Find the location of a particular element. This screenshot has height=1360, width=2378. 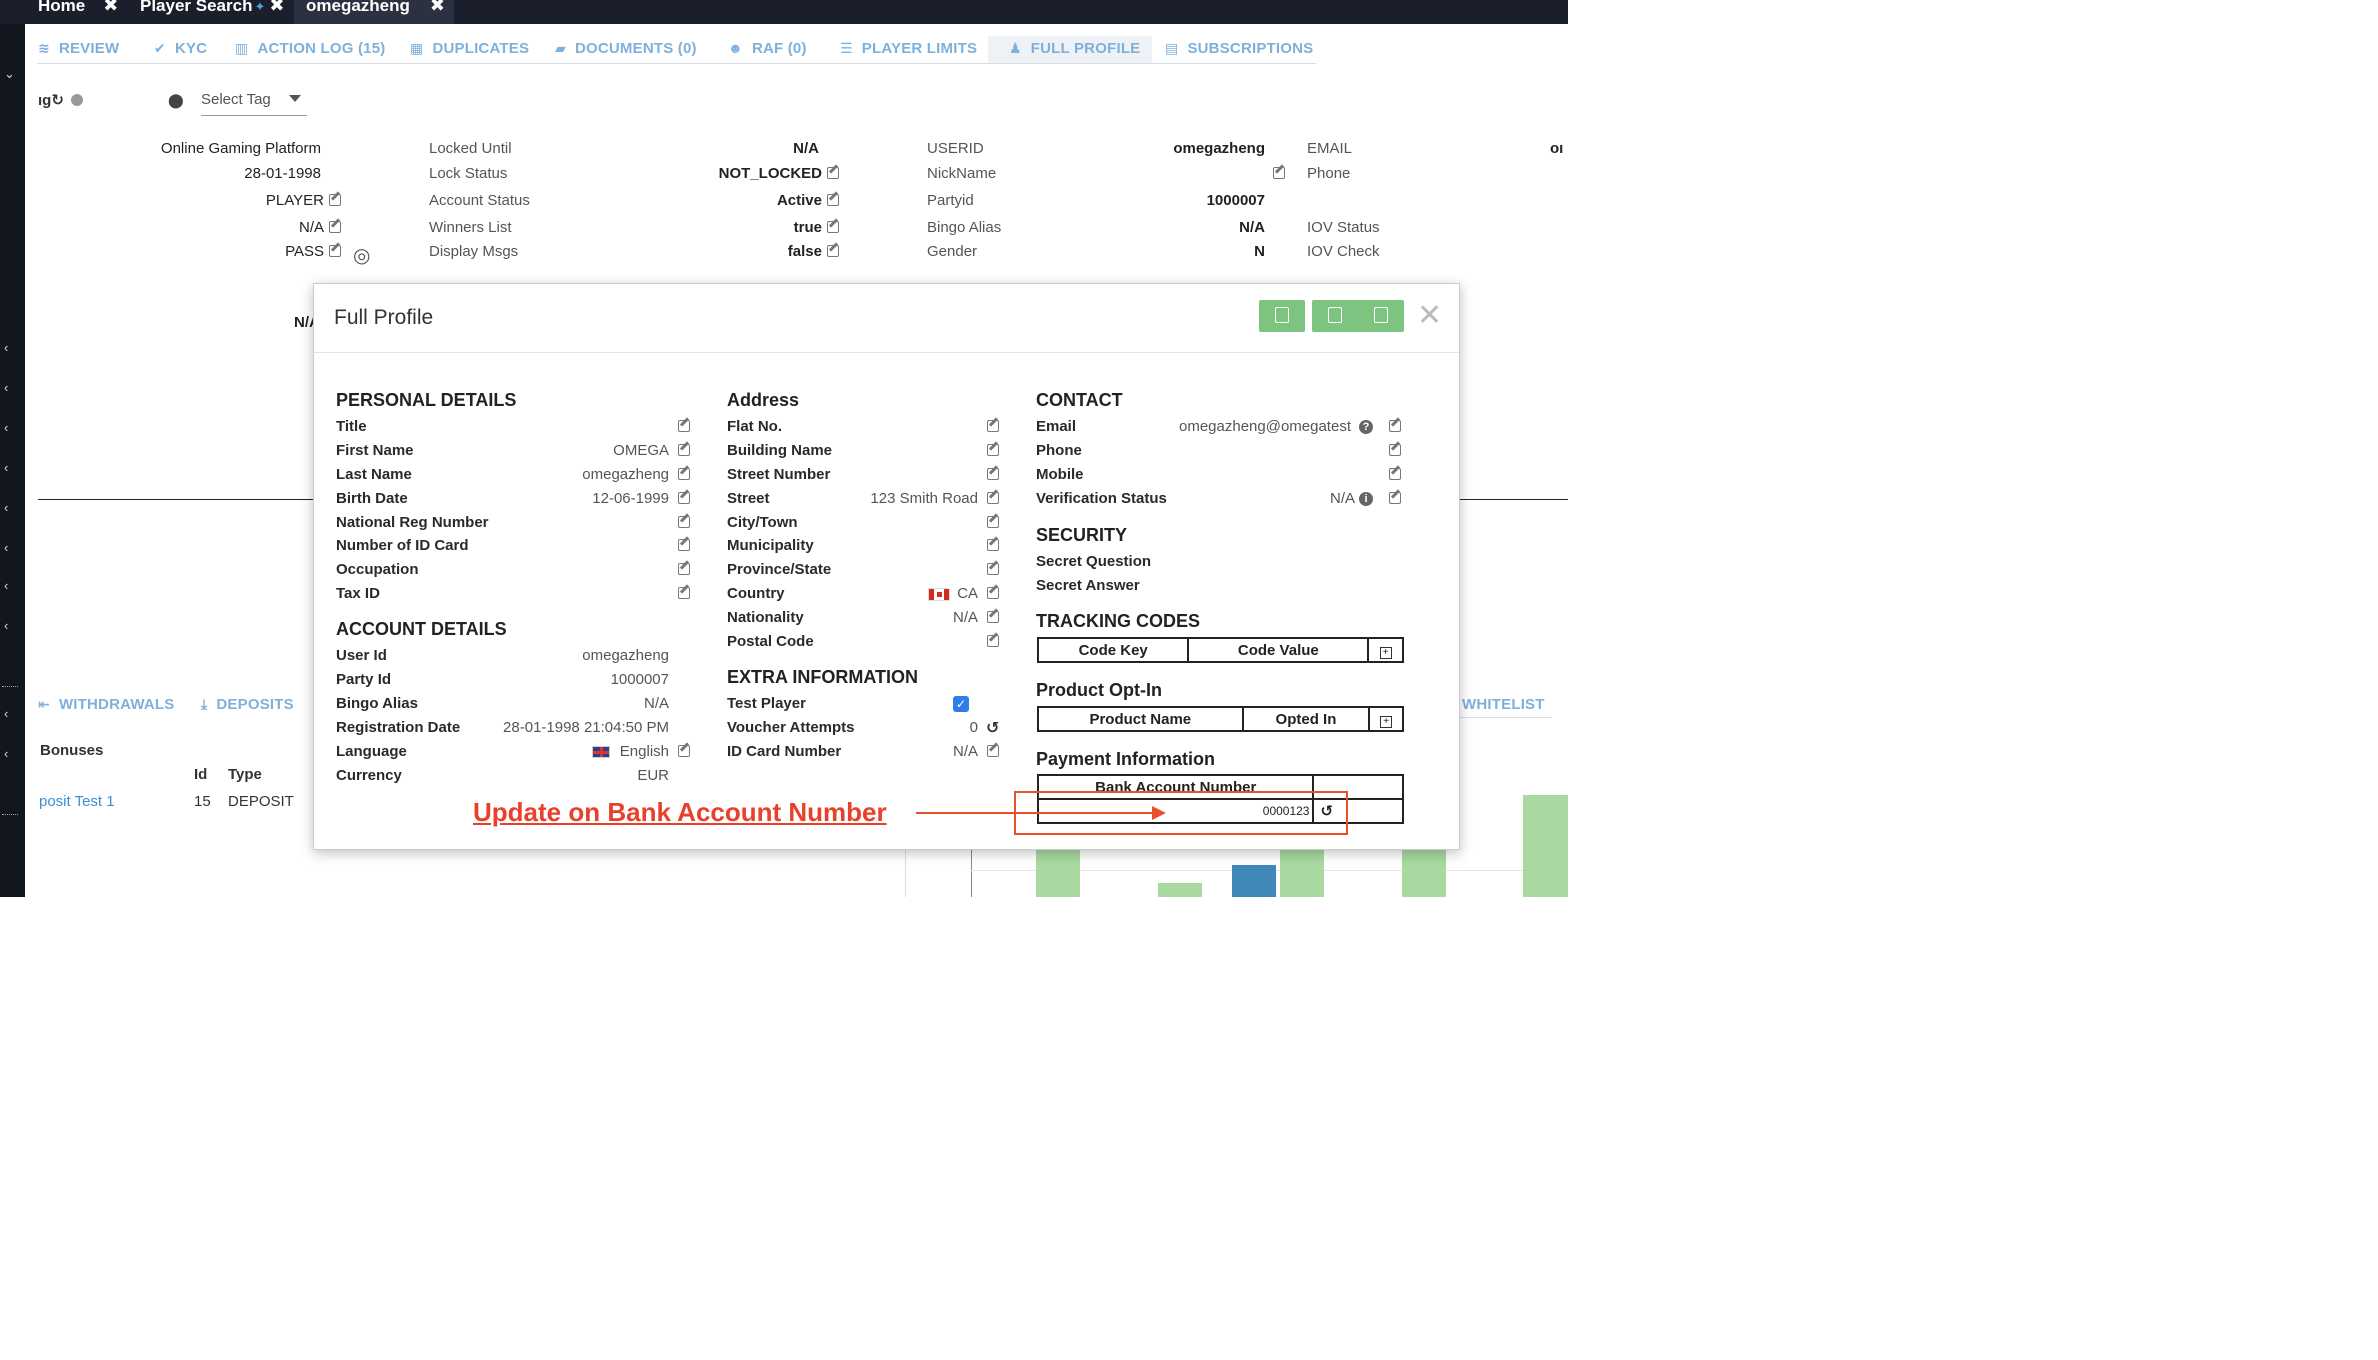

field-label: ID Card Number is located at coordinates (784, 751).